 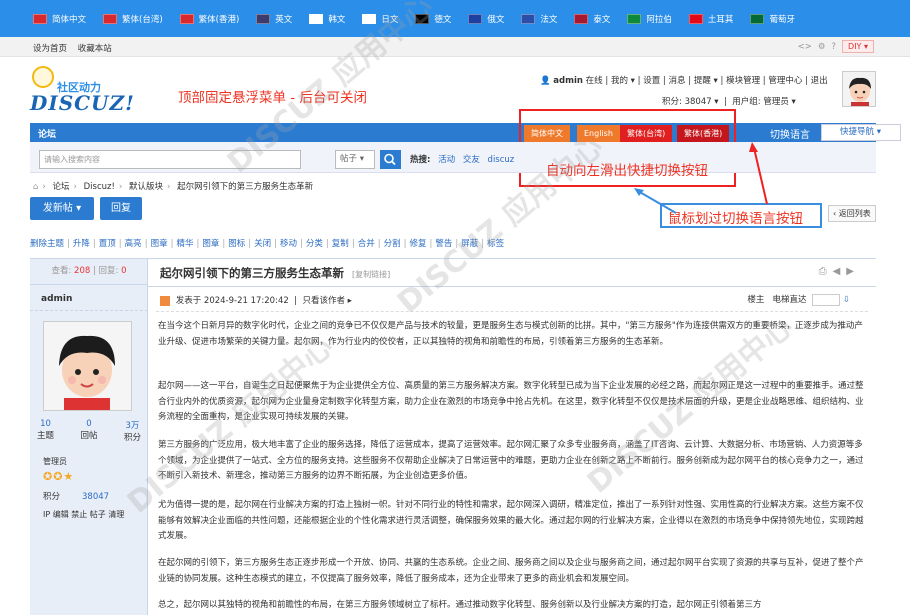 I want to click on back-to-list-button: ‹ 返回列表, so click(x=852, y=213).